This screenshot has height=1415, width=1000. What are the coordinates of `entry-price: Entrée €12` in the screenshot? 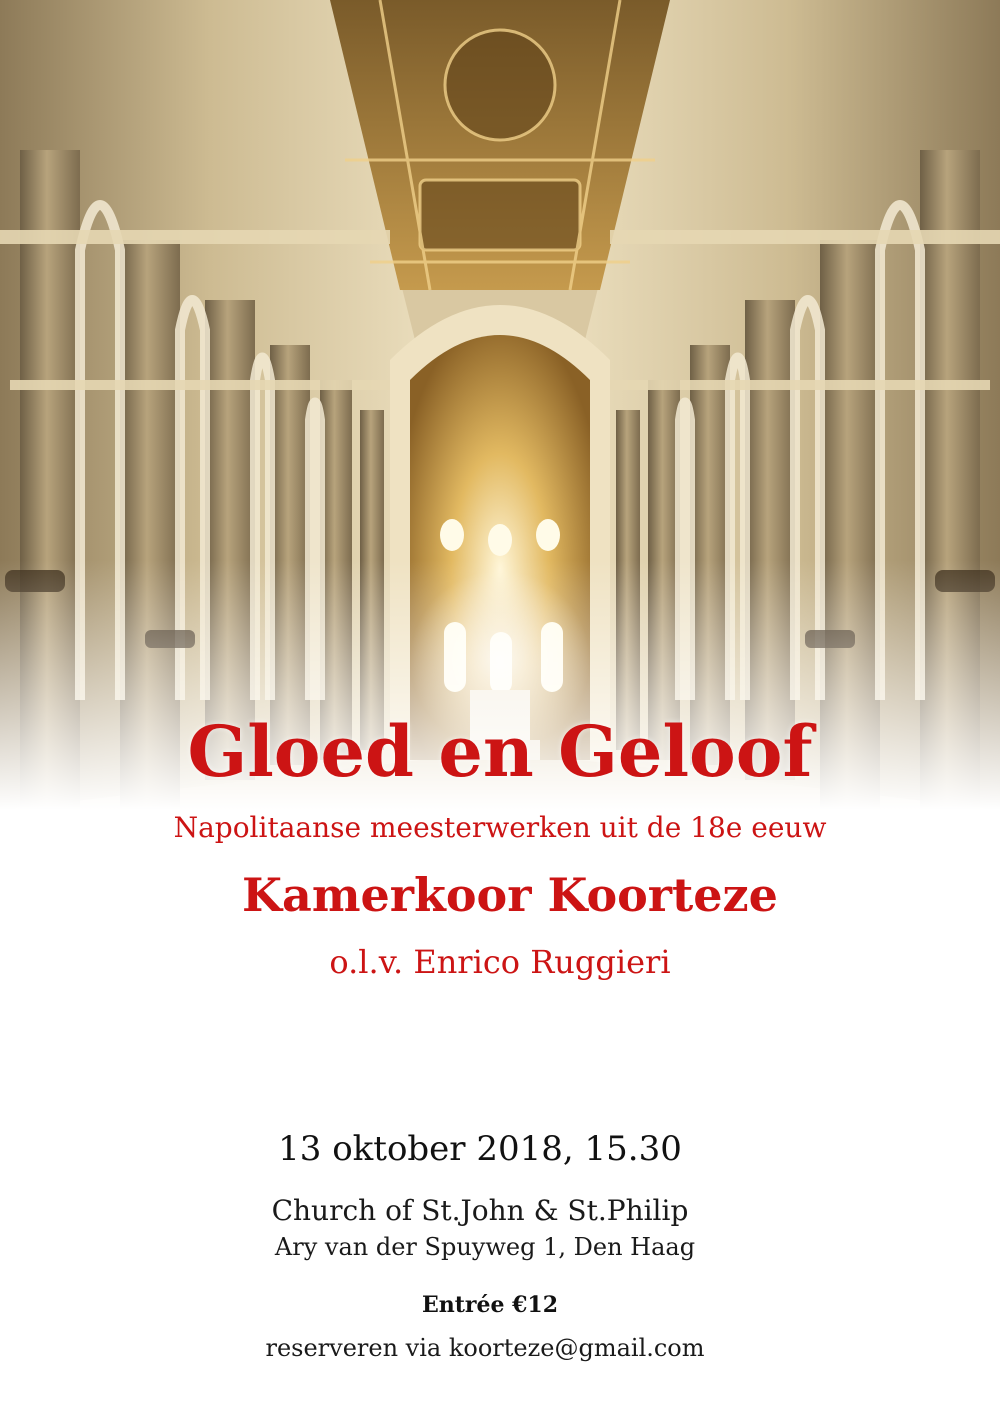 It's located at (490, 1305).